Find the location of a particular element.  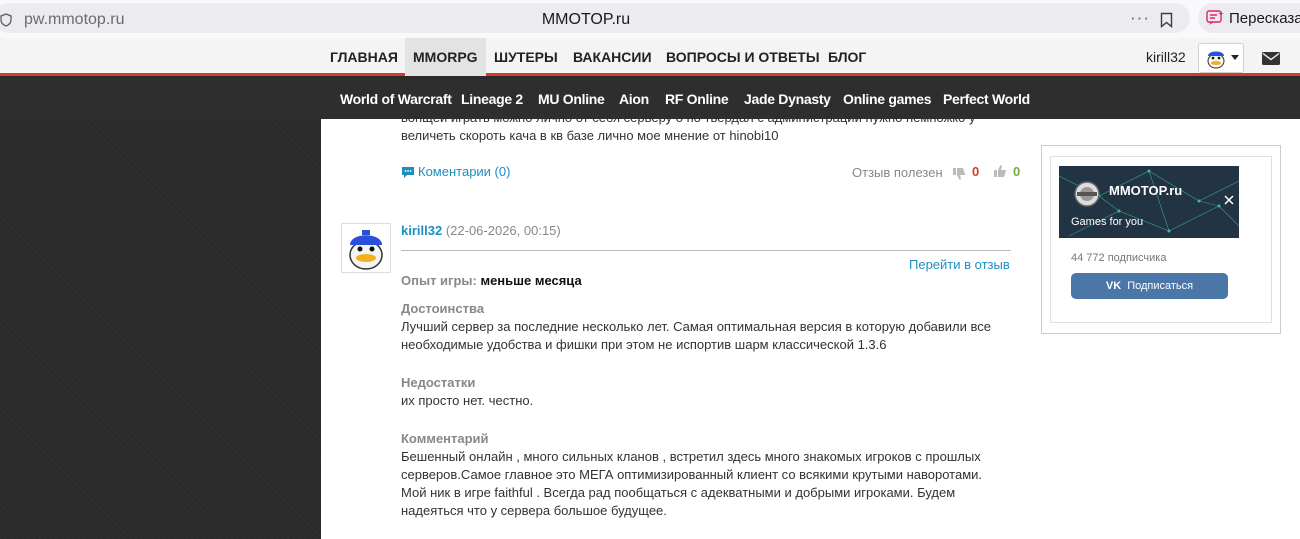

review-header: kirill32 (22-06-2026, 00:15) is located at coordinates (481, 230).